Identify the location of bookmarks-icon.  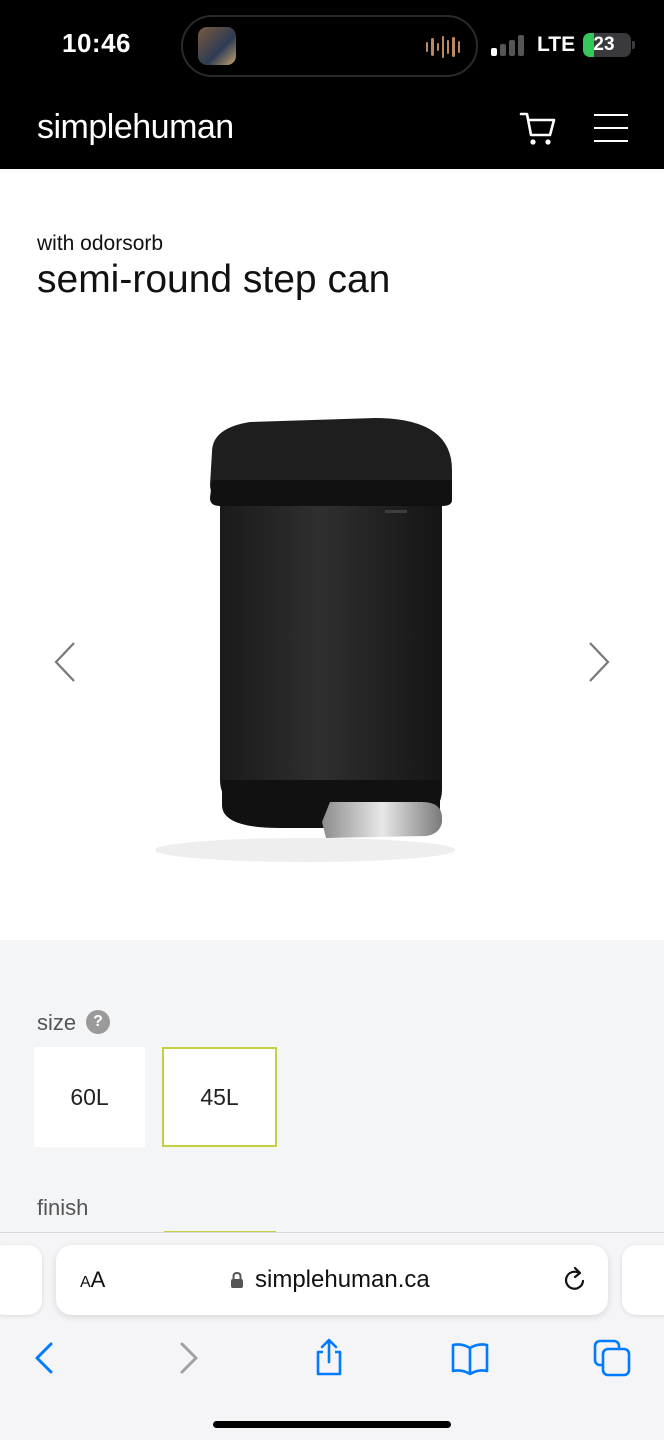
(470, 1358).